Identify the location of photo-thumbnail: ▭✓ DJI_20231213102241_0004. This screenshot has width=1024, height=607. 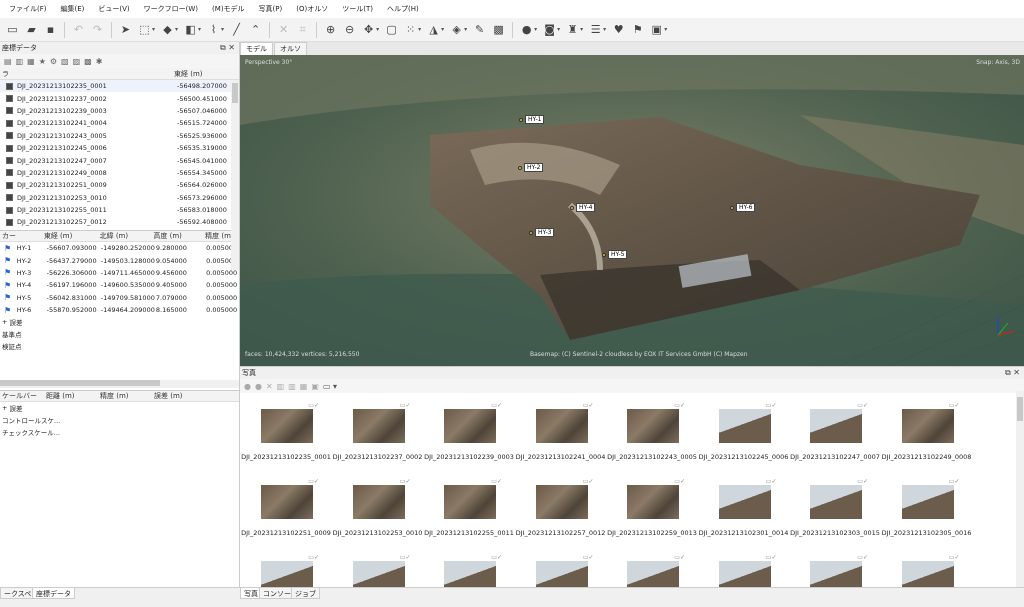
(561, 434).